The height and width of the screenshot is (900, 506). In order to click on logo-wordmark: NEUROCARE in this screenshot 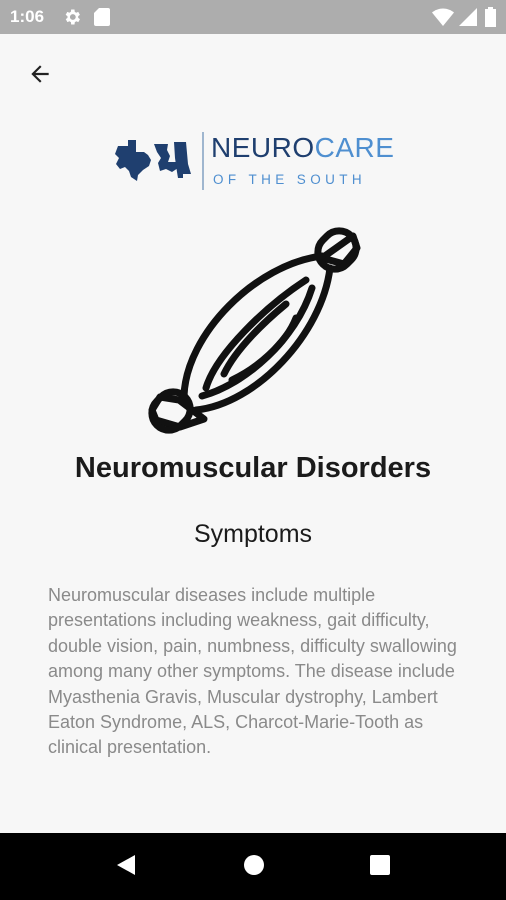, I will do `click(302, 148)`.